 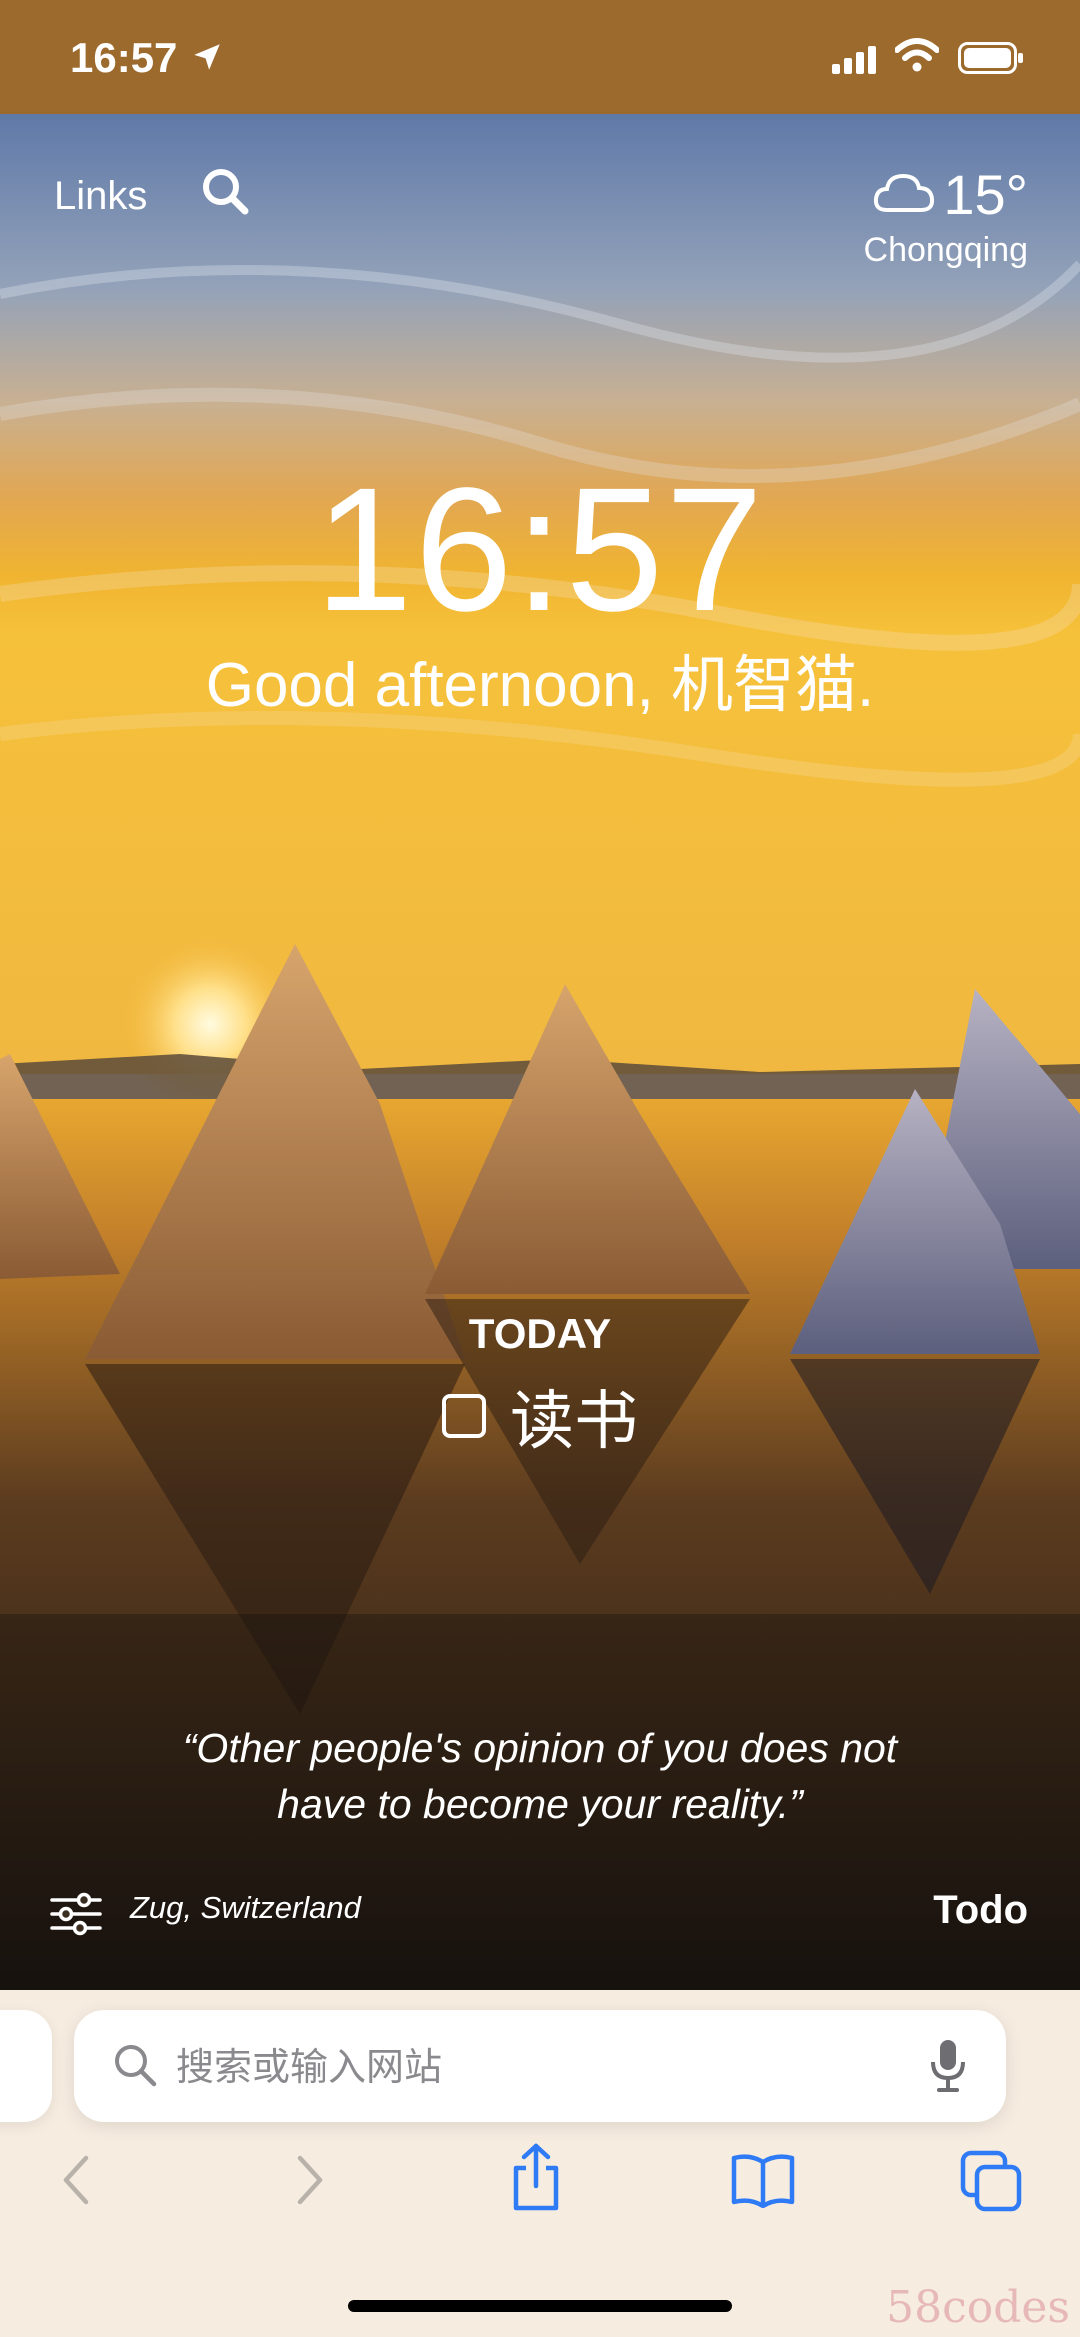 I want to click on watermark: 58codes, so click(x=978, y=2307).